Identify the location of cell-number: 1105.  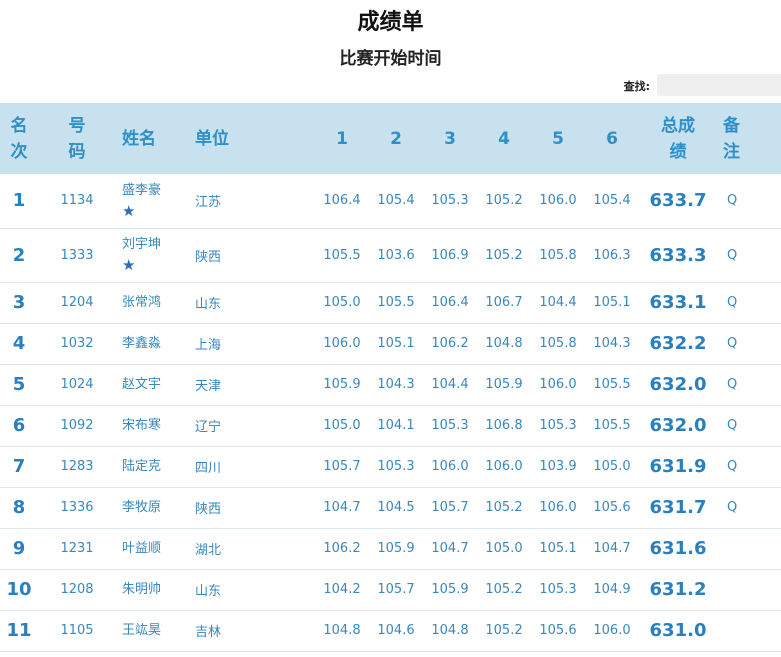
(77, 630).